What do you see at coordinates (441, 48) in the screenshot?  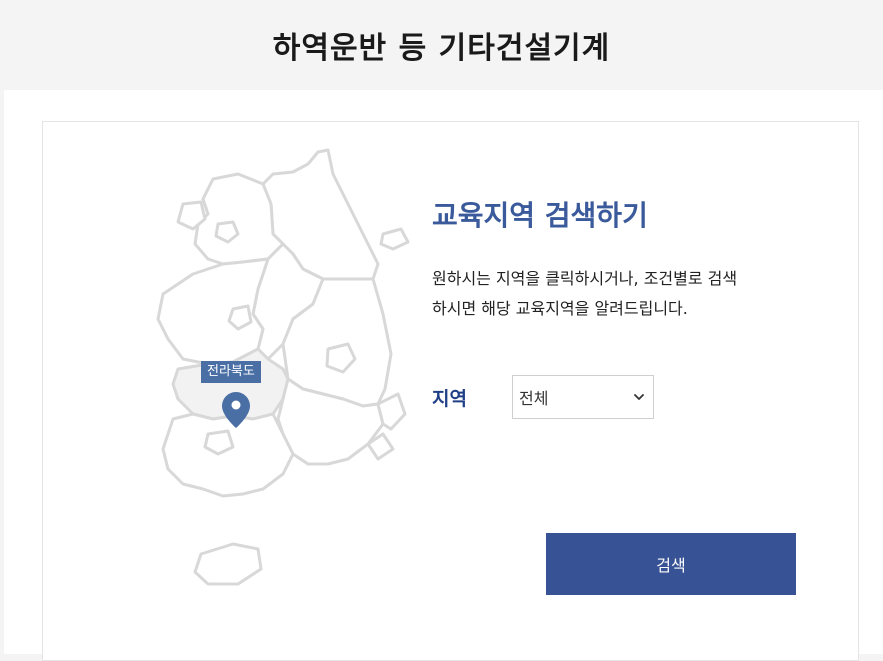 I see `page-title: 하역운반 등 기타건설기계` at bounding box center [441, 48].